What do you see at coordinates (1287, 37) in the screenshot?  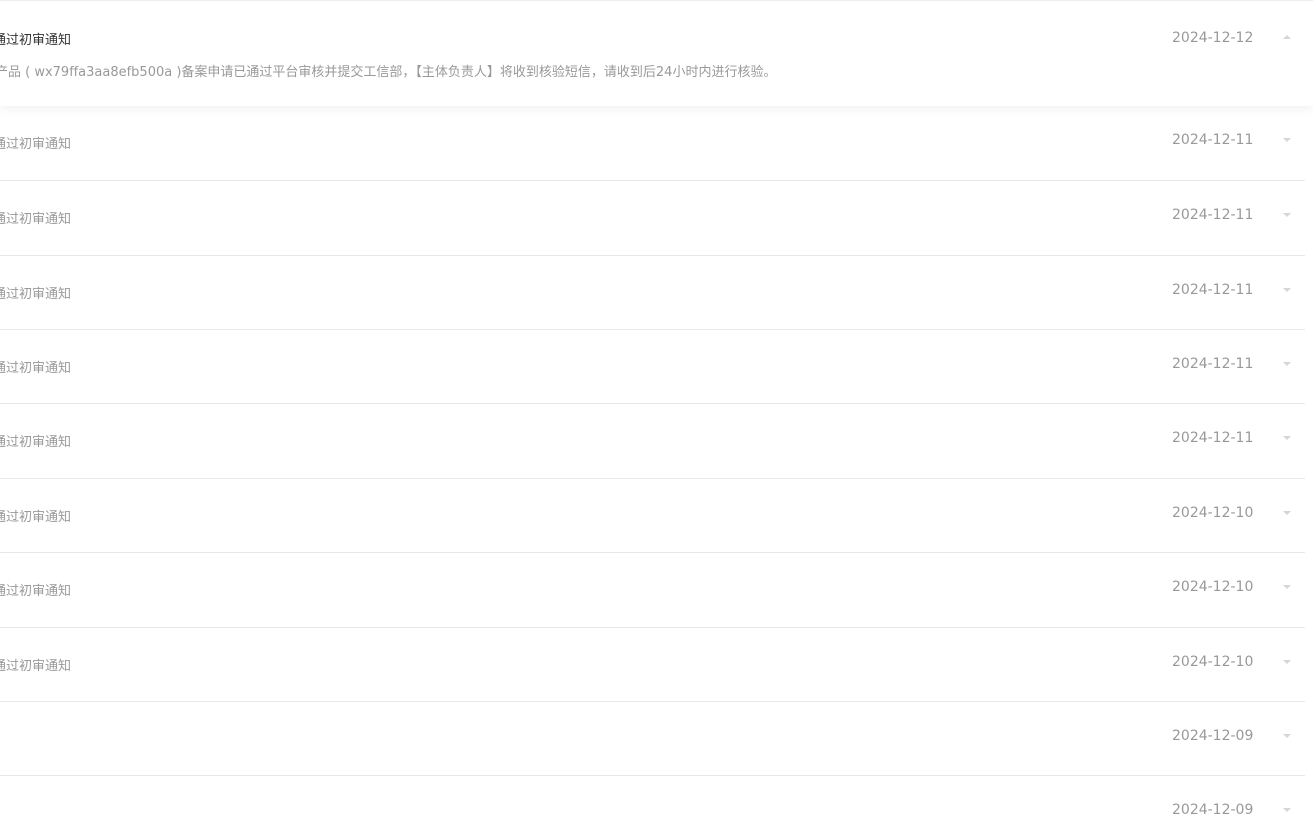 I see `chevron-up-icon` at bounding box center [1287, 37].